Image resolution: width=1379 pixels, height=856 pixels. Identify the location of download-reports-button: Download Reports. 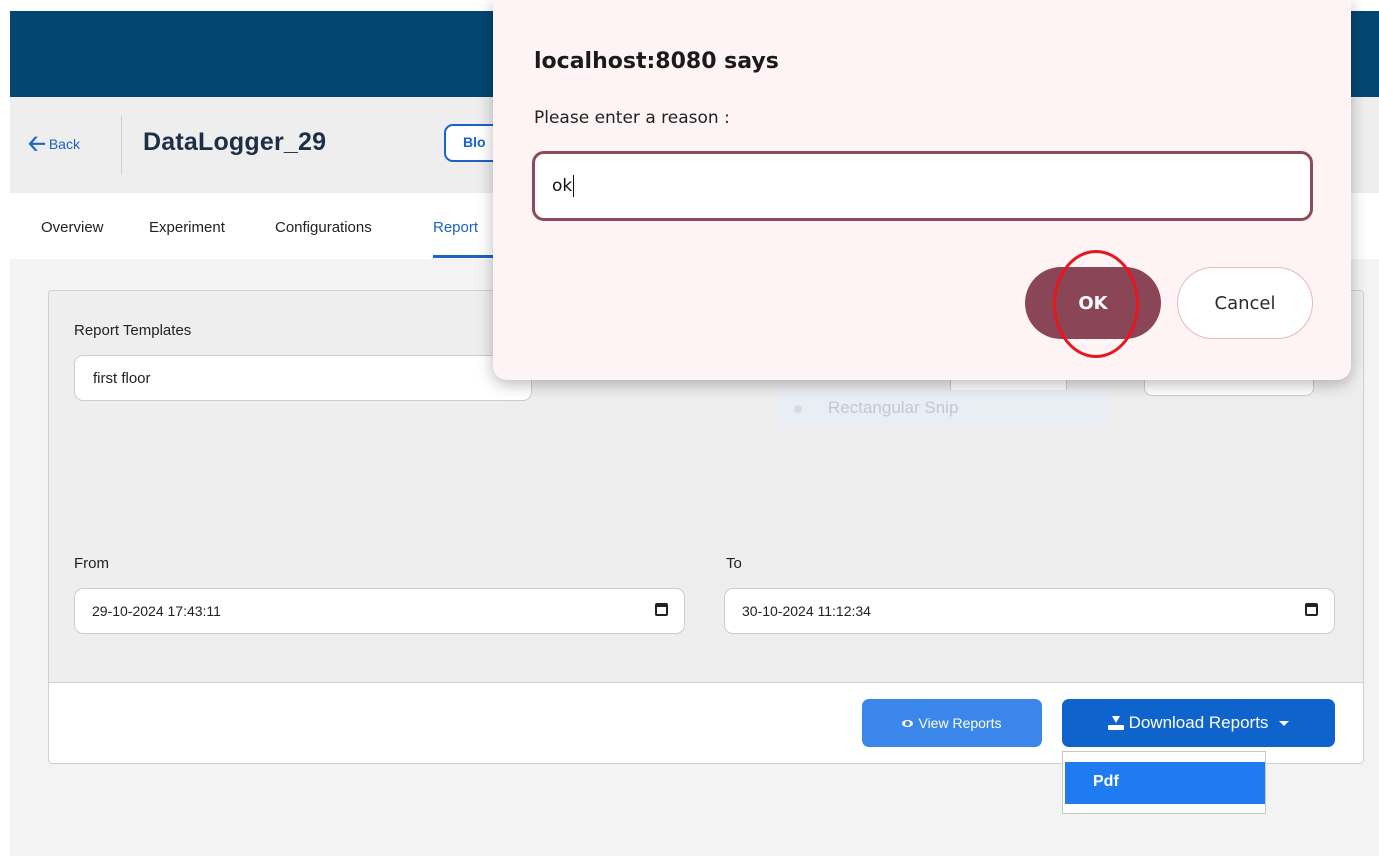
(1198, 723).